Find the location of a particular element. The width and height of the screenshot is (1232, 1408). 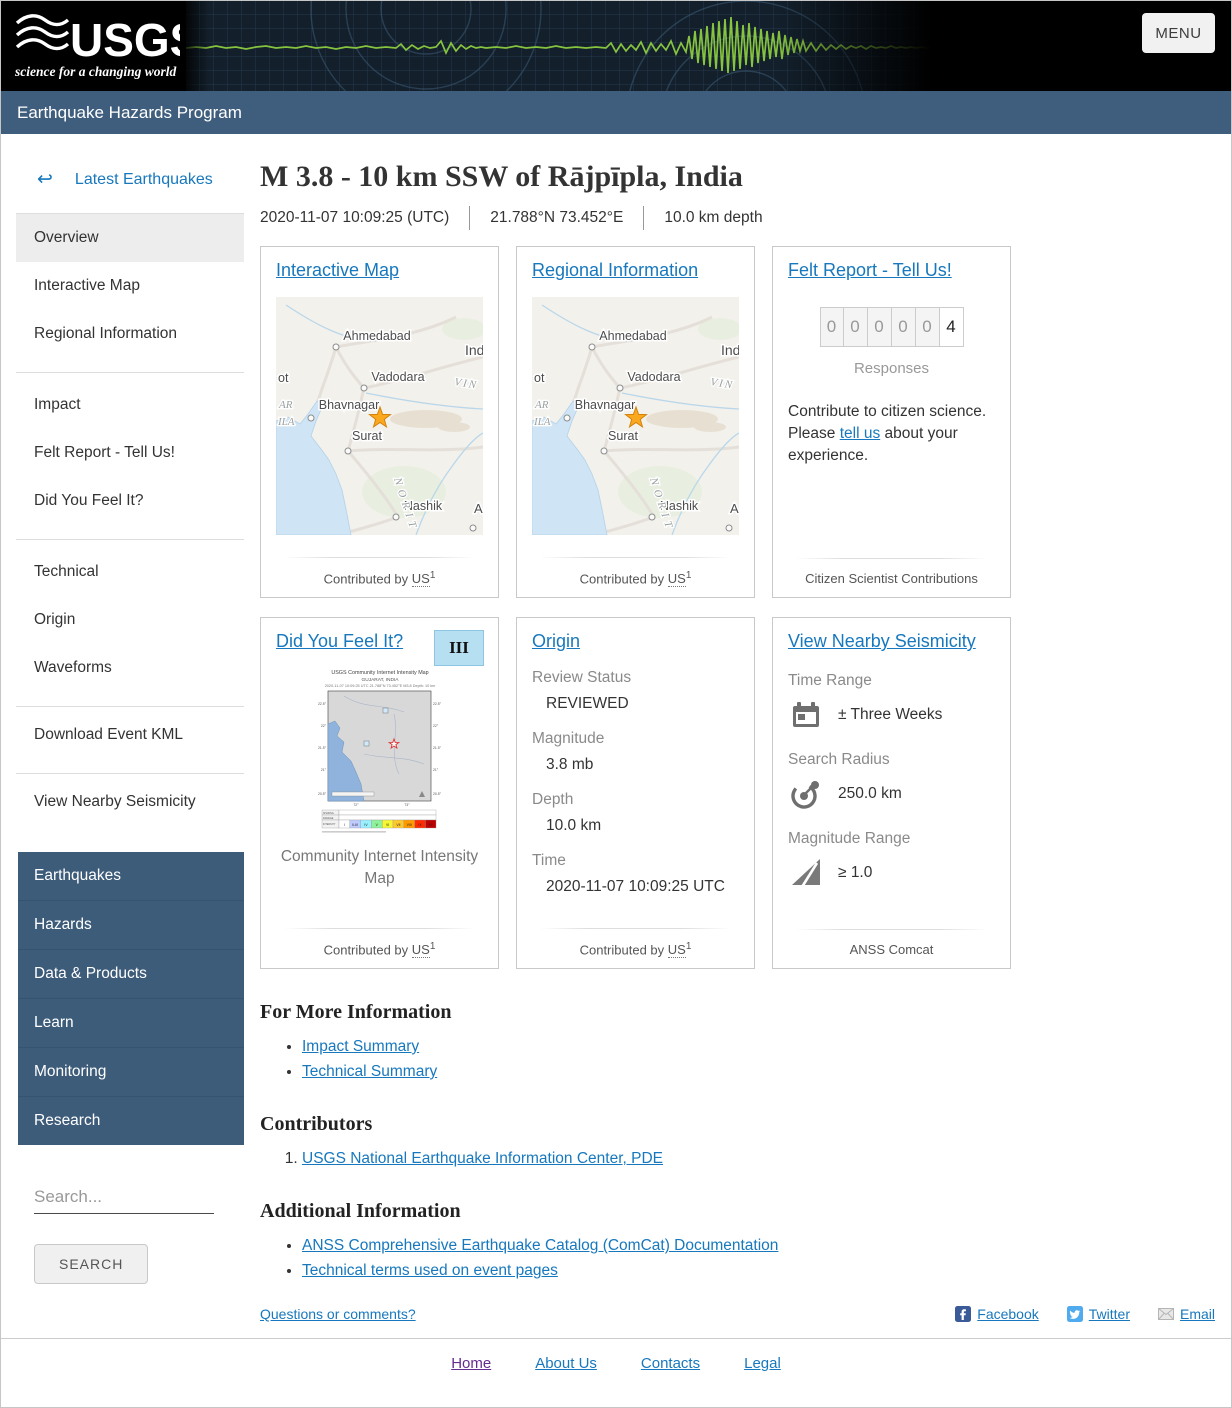

interactive-map-link: Interactive Map is located at coordinates (337, 270).